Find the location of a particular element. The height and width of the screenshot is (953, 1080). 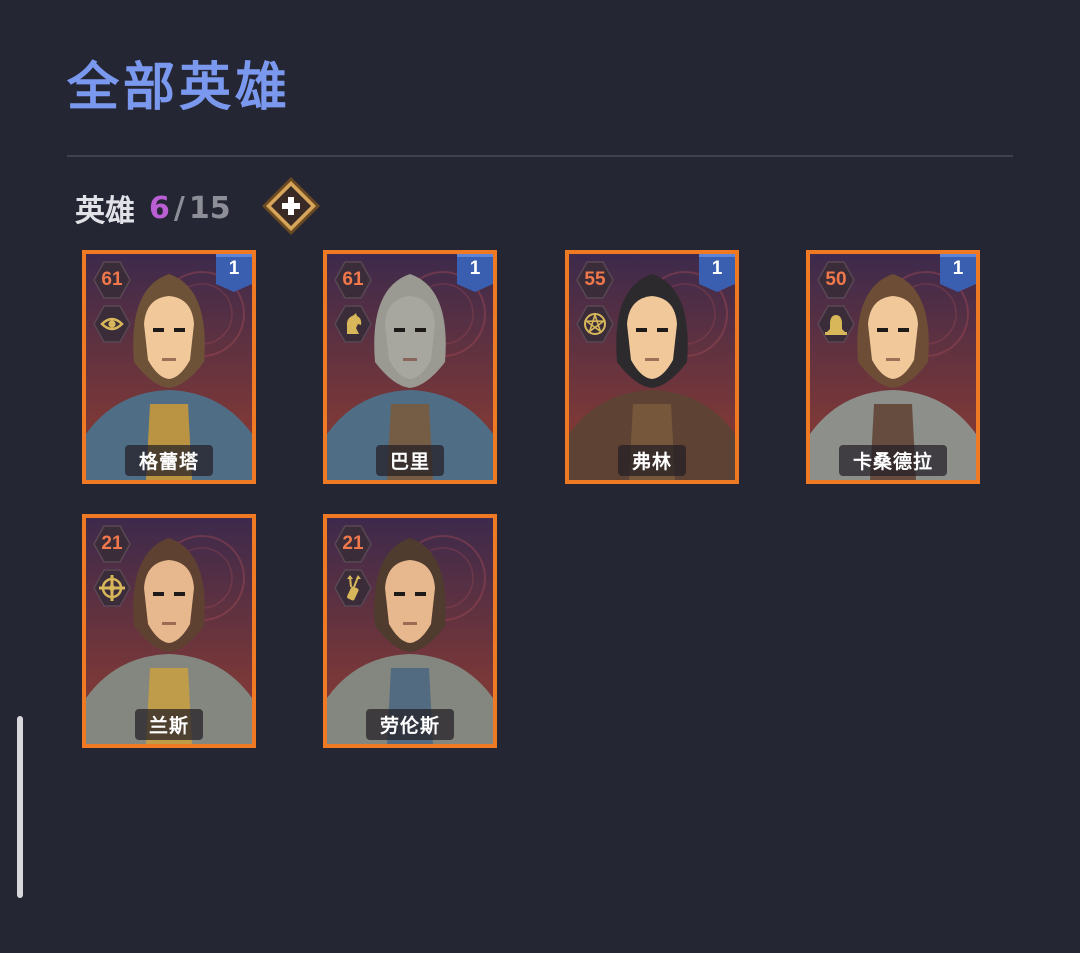

eye-icon is located at coordinates (112, 324).